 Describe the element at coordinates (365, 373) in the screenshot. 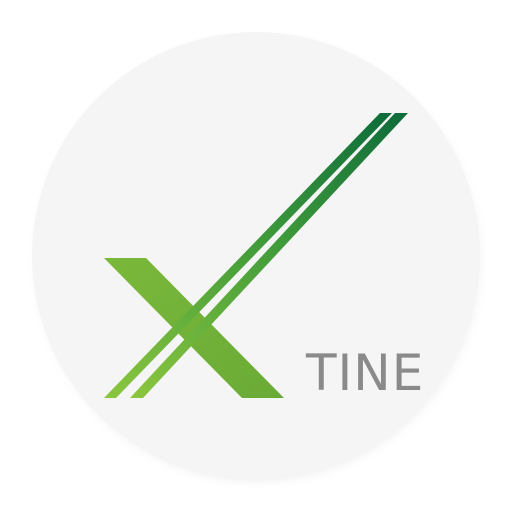

I see `wordmark-text: TINE` at that location.